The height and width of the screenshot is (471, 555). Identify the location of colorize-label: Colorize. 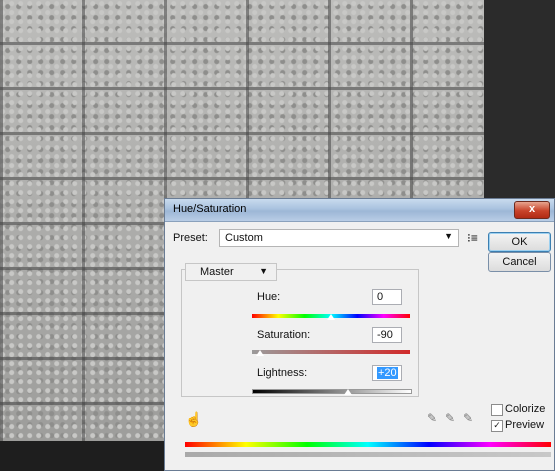
(525, 409).